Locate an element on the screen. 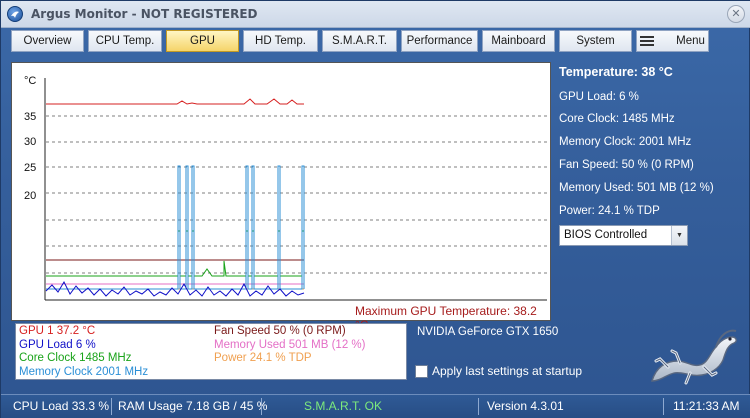  argus-lizard-logo is located at coordinates (694, 357).